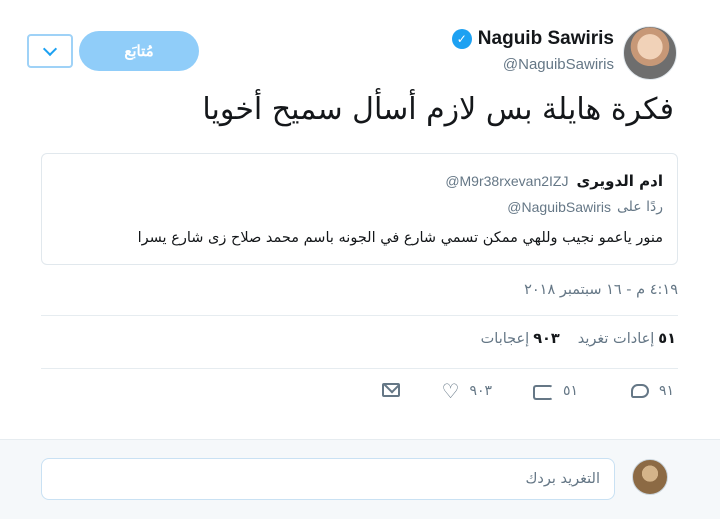 The width and height of the screenshot is (720, 519). I want to click on reply-to-handle: @NaguibSawiris, so click(559, 207).